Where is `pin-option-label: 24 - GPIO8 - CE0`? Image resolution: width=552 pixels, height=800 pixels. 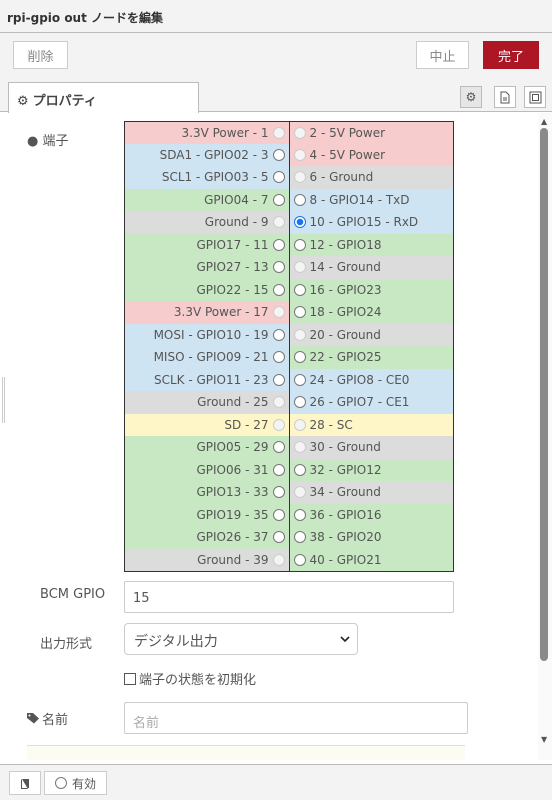
pin-option-label: 24 - GPIO8 - CE0 is located at coordinates (359, 379).